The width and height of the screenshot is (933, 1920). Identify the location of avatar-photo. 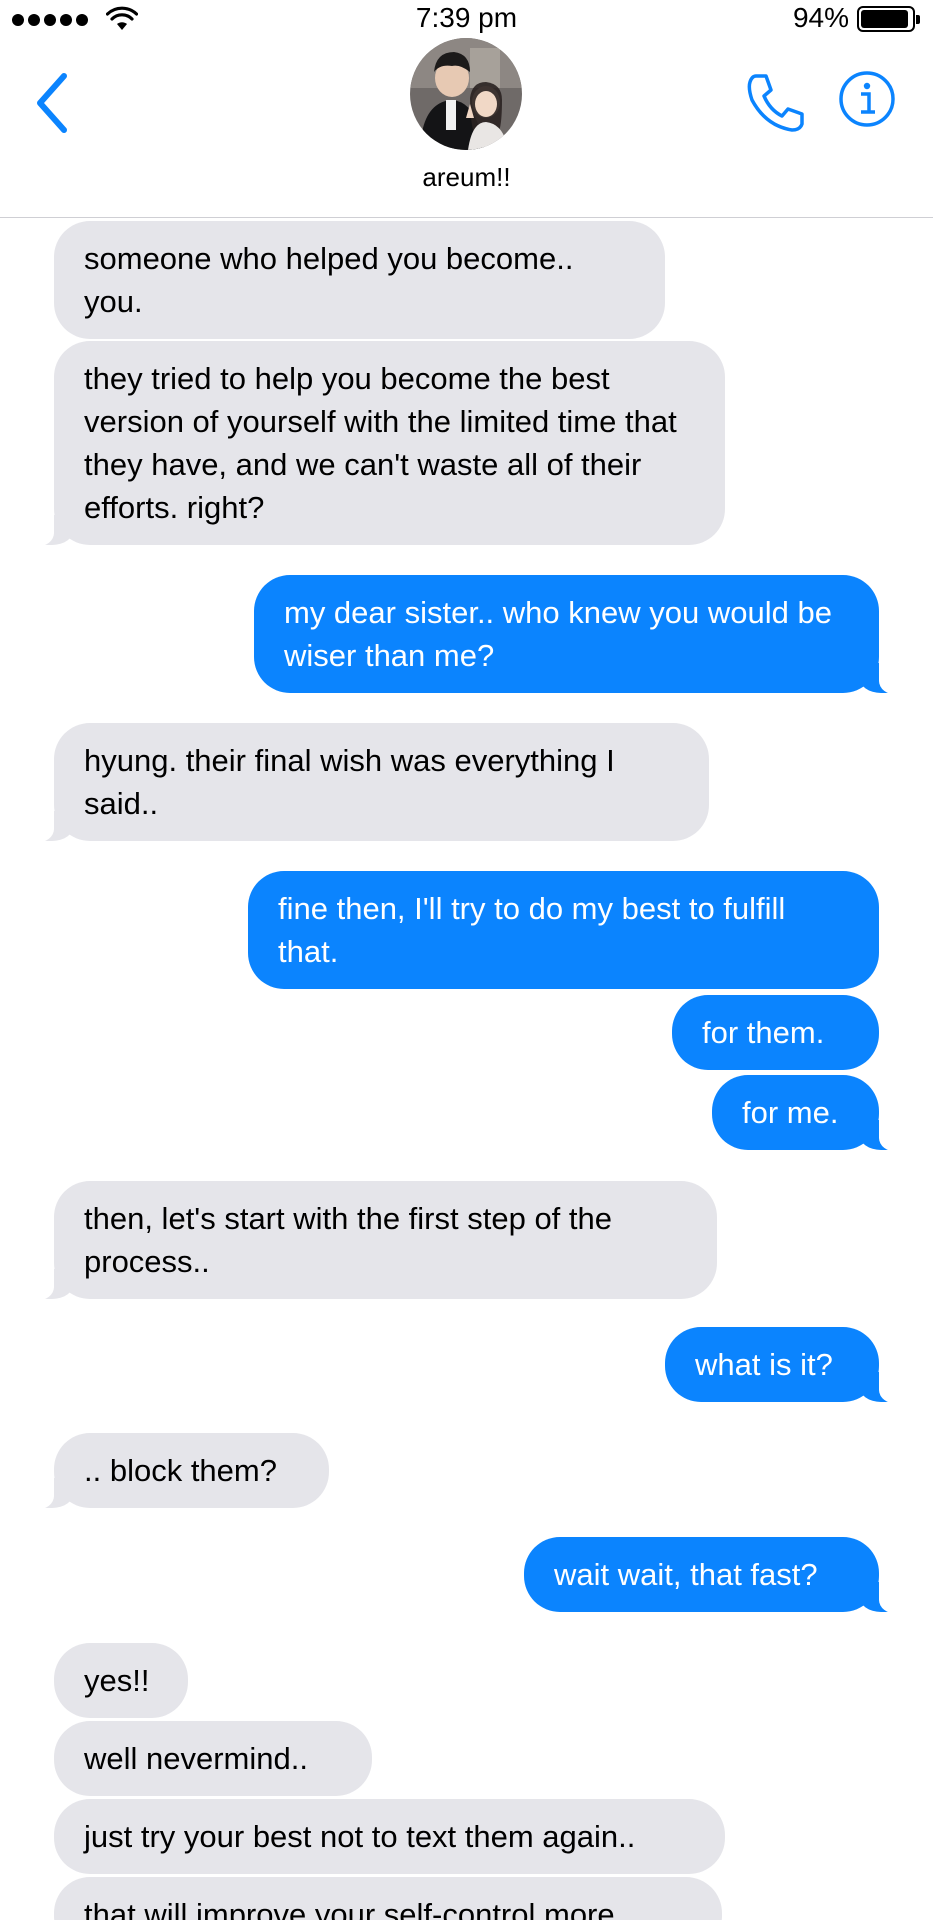
(466, 94).